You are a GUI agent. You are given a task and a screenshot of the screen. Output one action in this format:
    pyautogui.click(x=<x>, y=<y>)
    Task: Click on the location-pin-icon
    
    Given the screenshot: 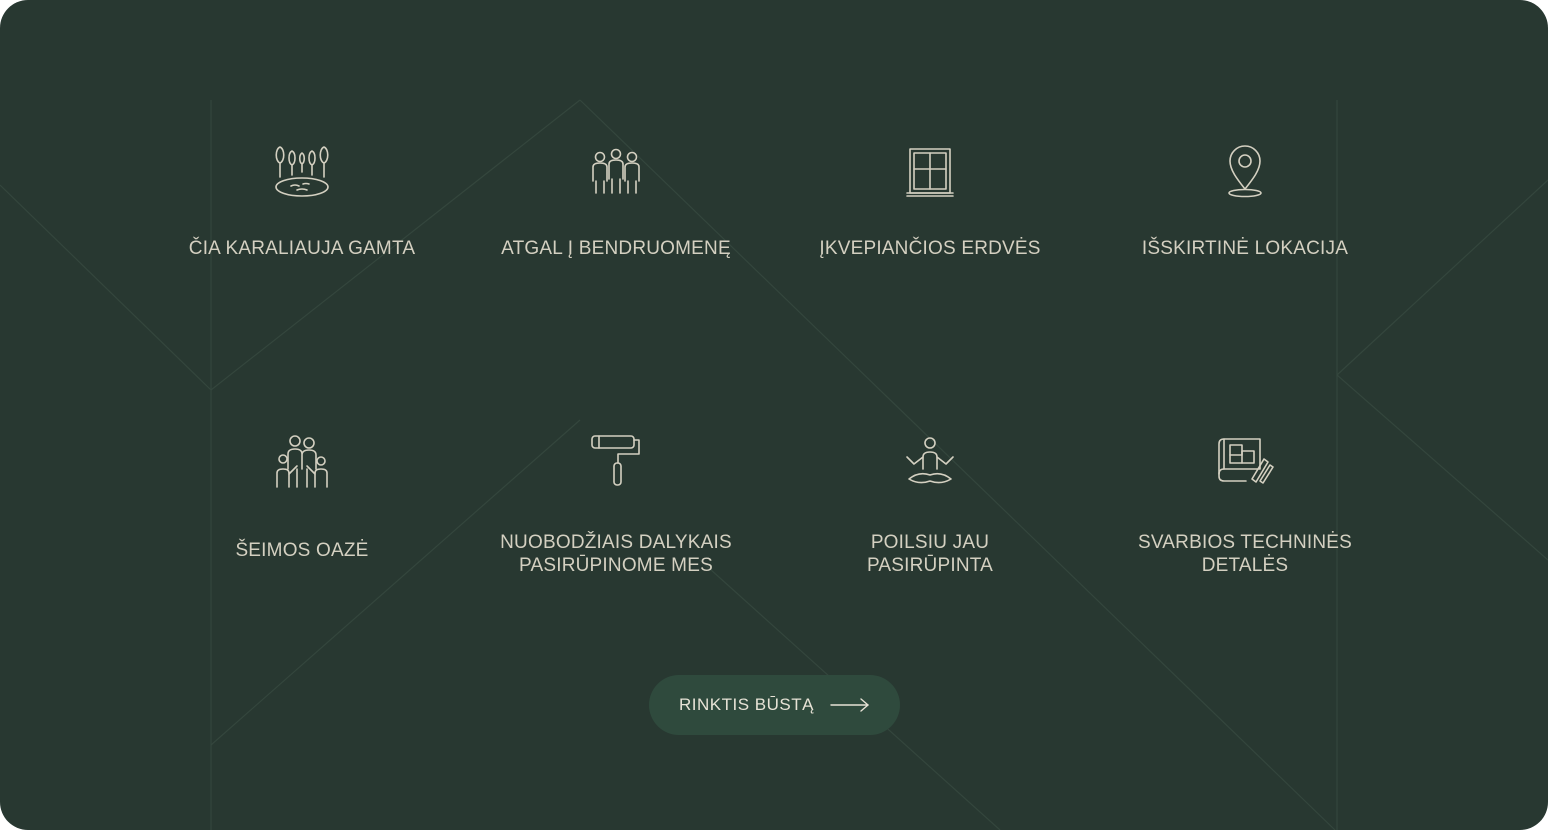 What is the action you would take?
    pyautogui.click(x=1245, y=171)
    